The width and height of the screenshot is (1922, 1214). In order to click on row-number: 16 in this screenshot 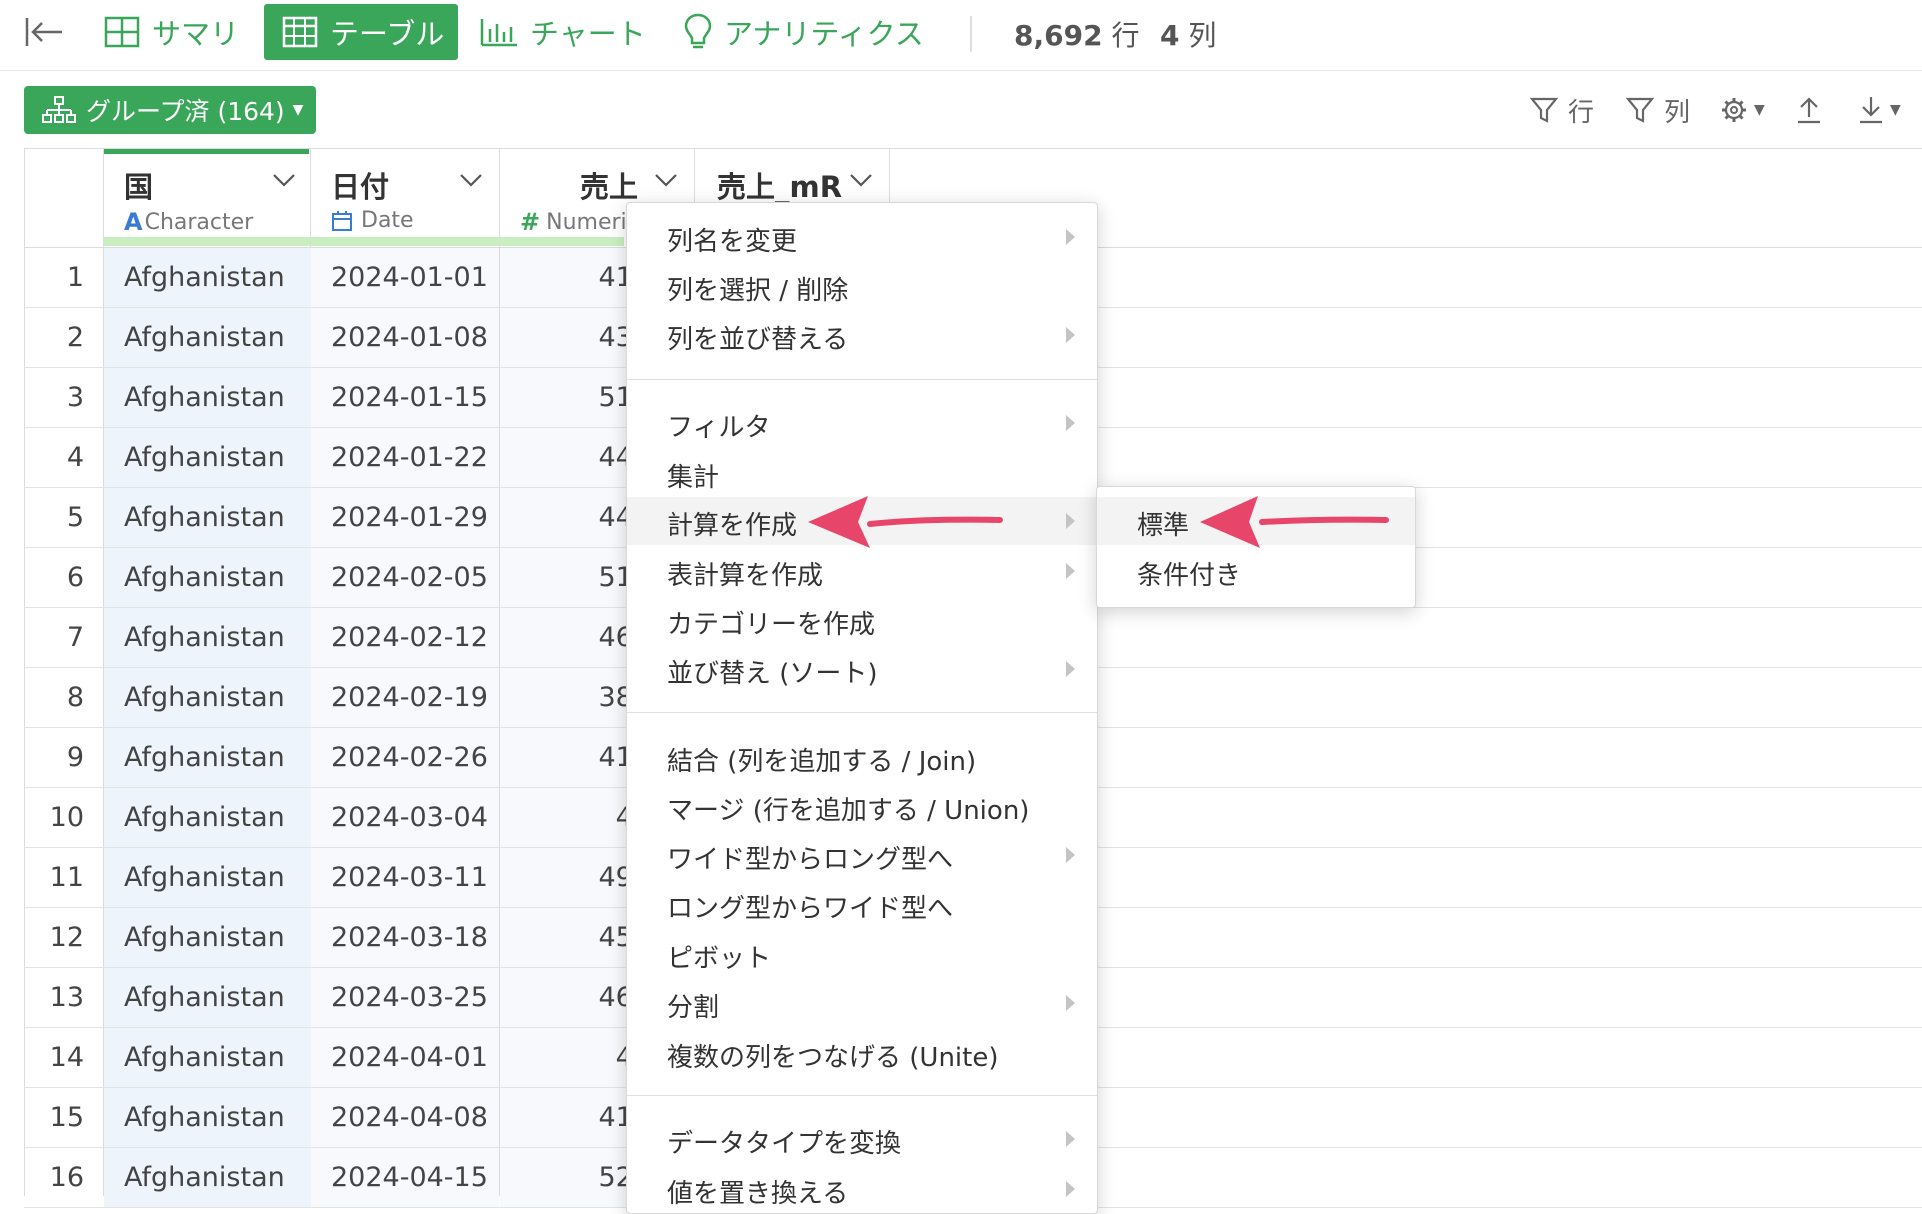, I will do `click(66, 1177)`.